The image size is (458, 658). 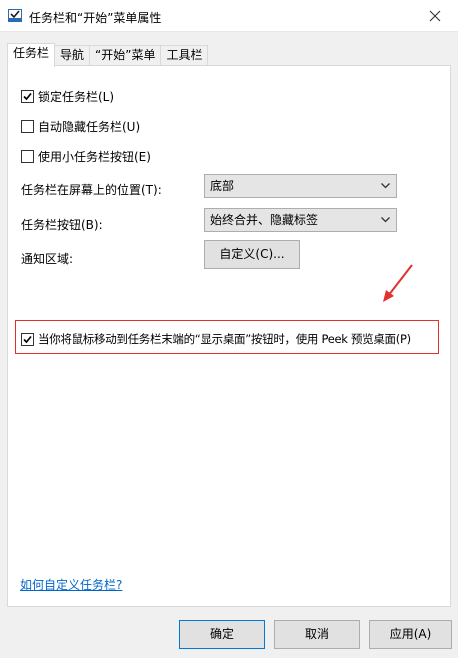 What do you see at coordinates (94, 157) in the screenshot?
I see `small-buttons-label: 使用小任务栏按钮(E)` at bounding box center [94, 157].